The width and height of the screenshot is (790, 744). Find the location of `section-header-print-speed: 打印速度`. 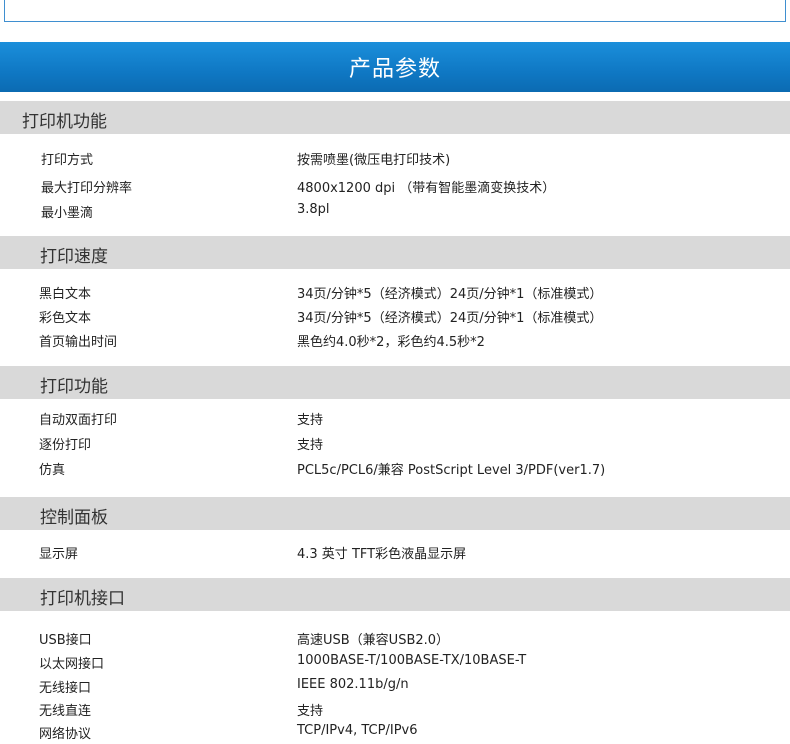

section-header-print-speed: 打印速度 is located at coordinates (395, 252).